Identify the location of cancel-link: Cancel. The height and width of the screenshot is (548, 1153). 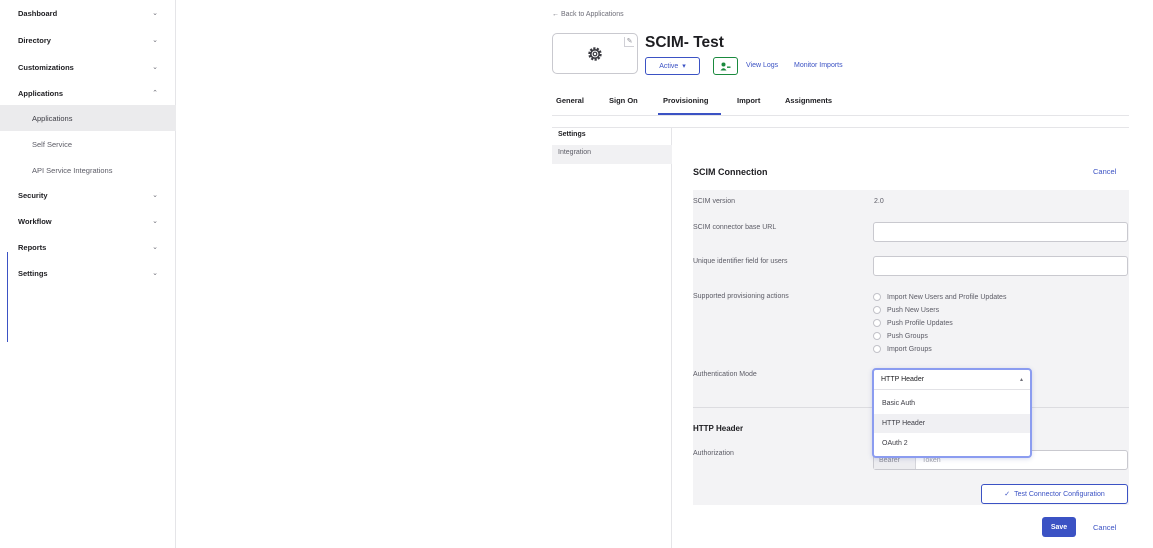
(1104, 171).